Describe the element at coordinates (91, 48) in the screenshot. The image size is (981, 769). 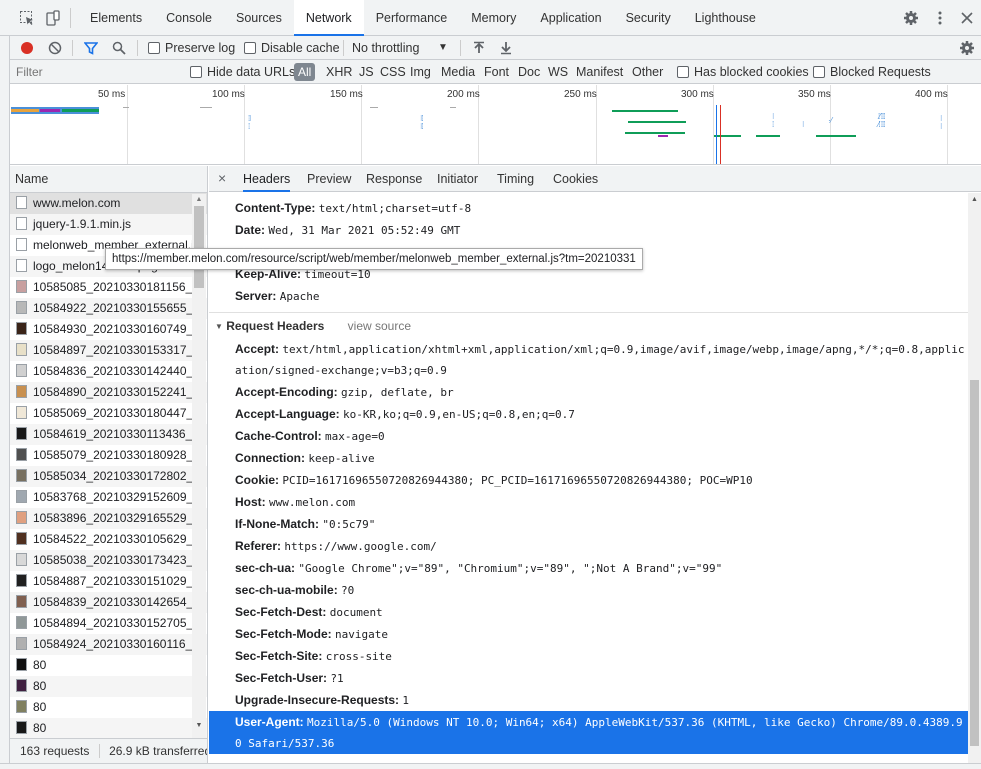
I see `filter-funnel-icon` at that location.